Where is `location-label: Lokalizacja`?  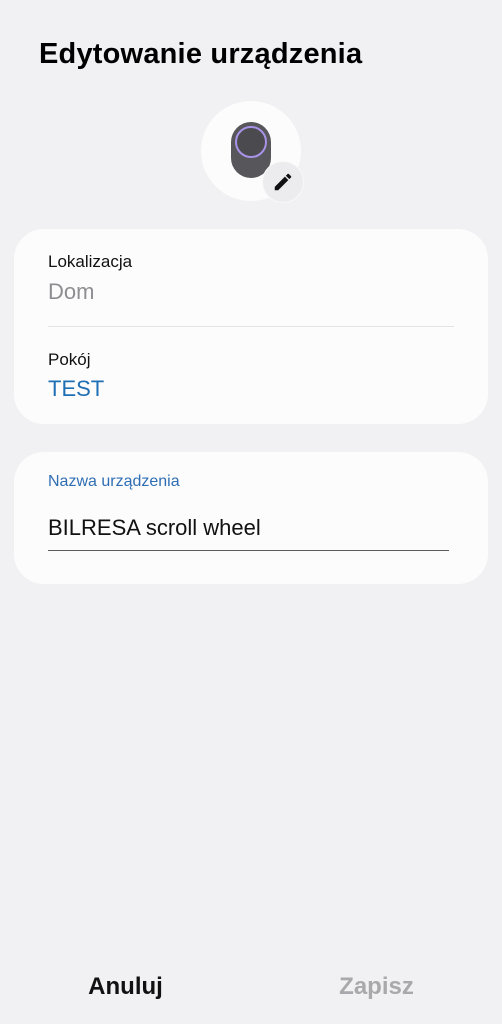
location-label: Lokalizacja is located at coordinates (90, 261).